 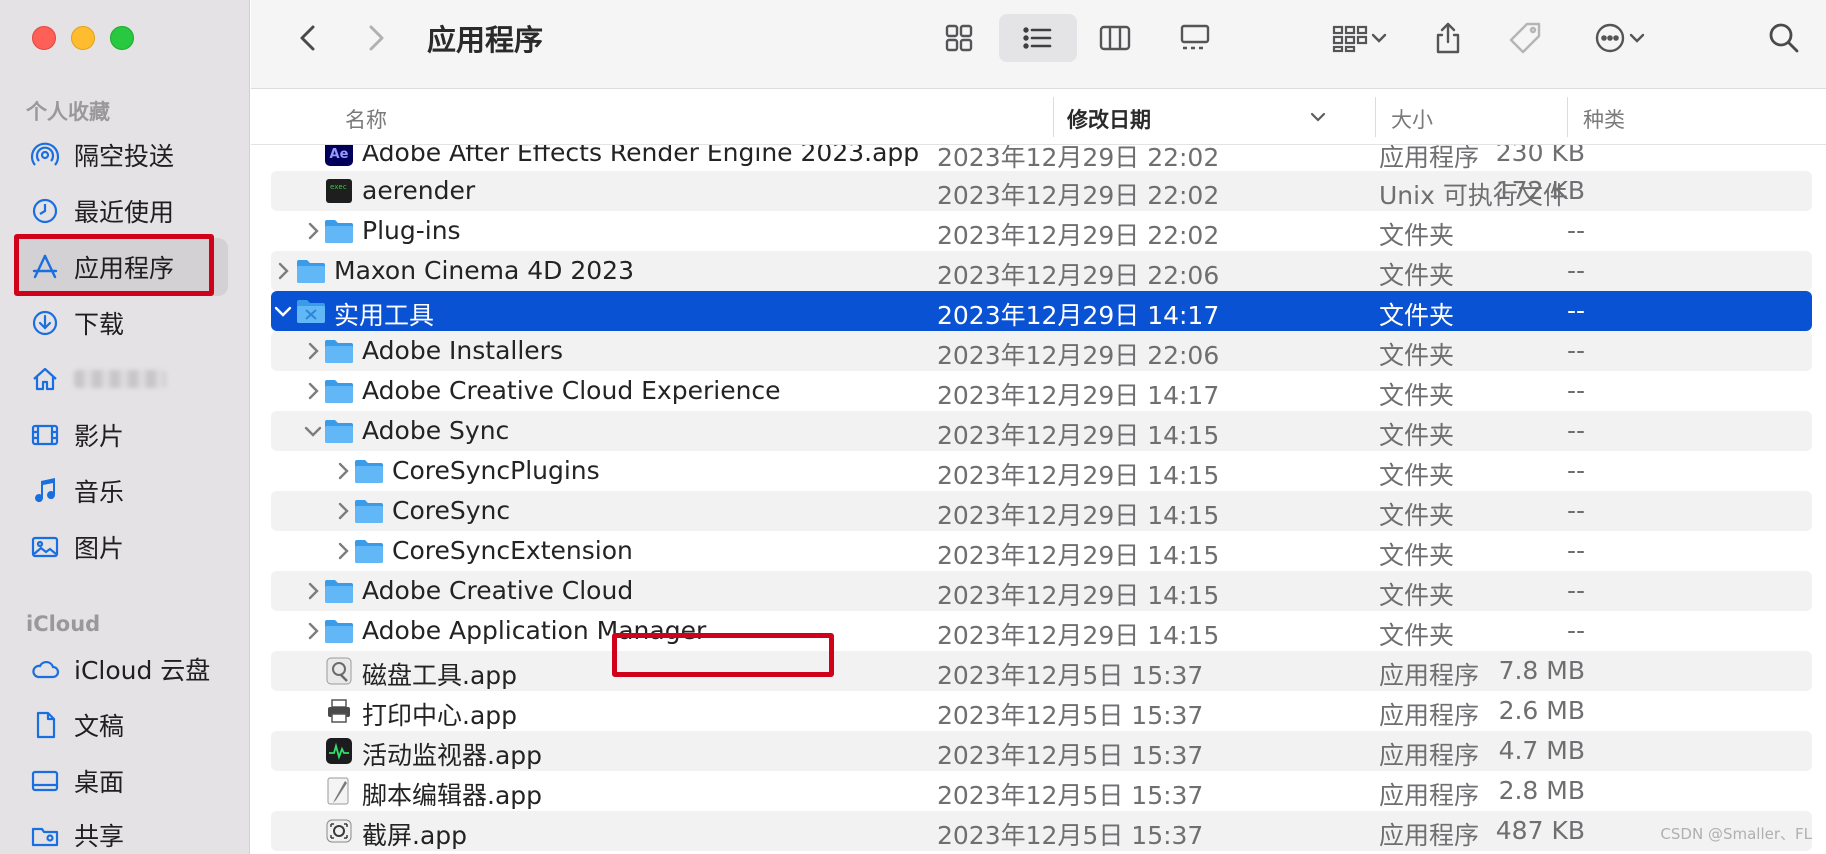 What do you see at coordinates (44, 38) in the screenshot?
I see `close-window-button` at bounding box center [44, 38].